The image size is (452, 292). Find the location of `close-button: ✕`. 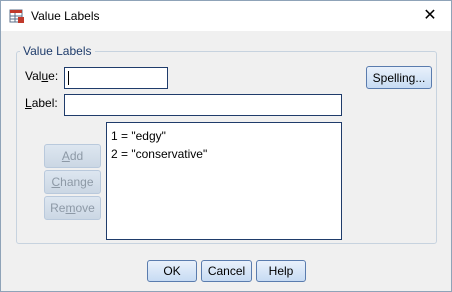

close-button: ✕ is located at coordinates (430, 16).